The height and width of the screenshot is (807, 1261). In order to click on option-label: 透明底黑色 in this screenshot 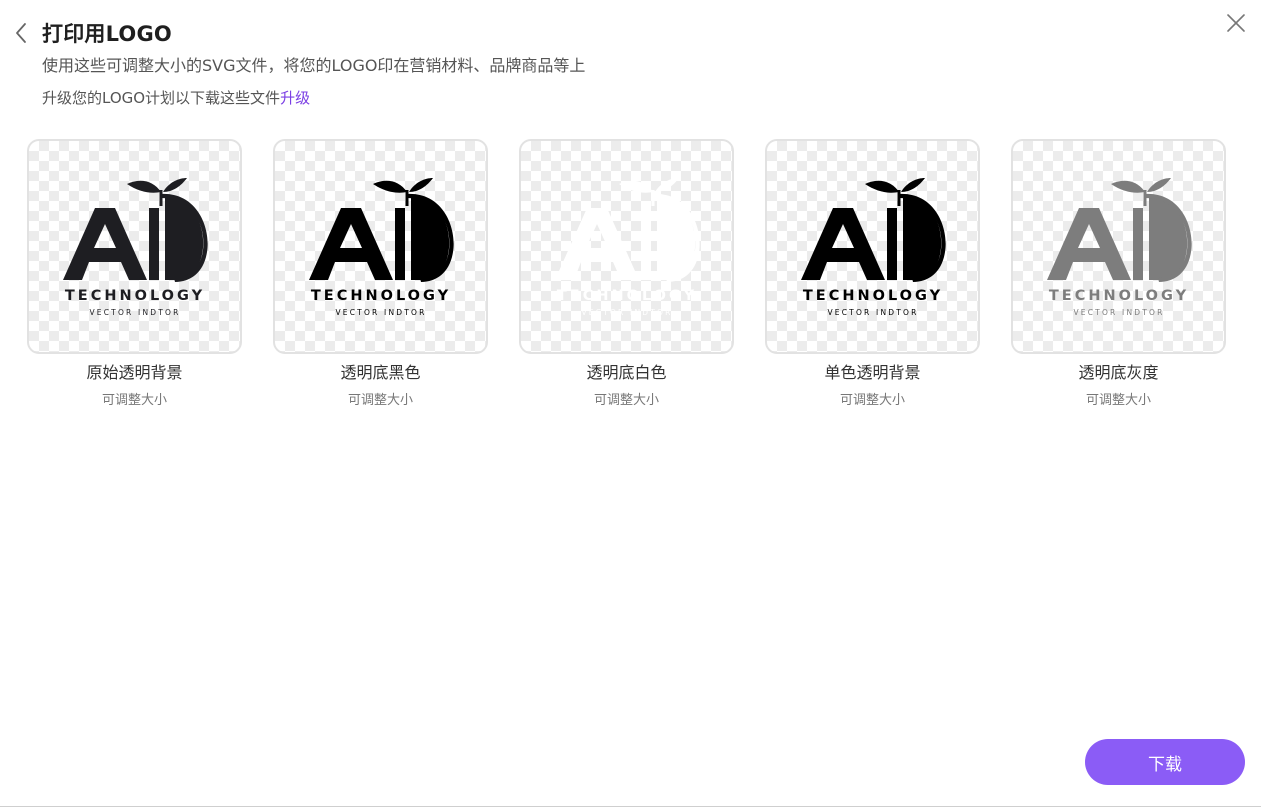, I will do `click(380, 372)`.